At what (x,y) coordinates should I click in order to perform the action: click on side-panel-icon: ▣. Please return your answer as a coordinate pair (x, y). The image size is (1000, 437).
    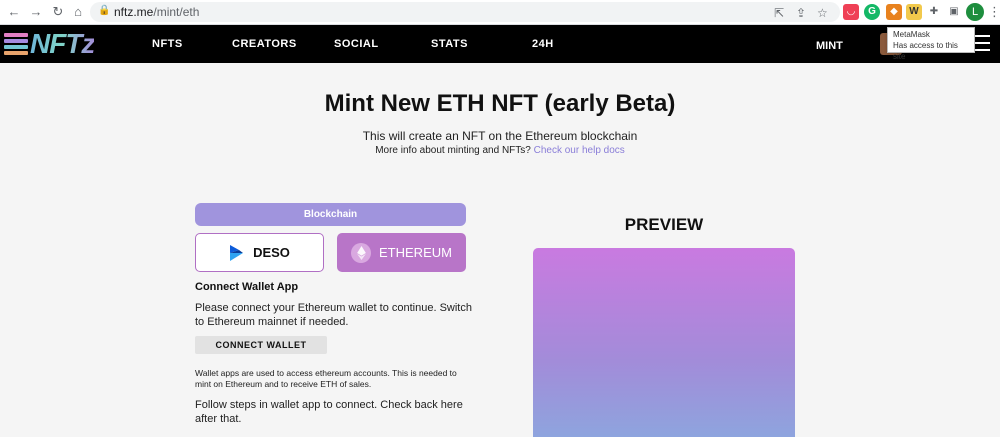
    Looking at the image, I should click on (954, 12).